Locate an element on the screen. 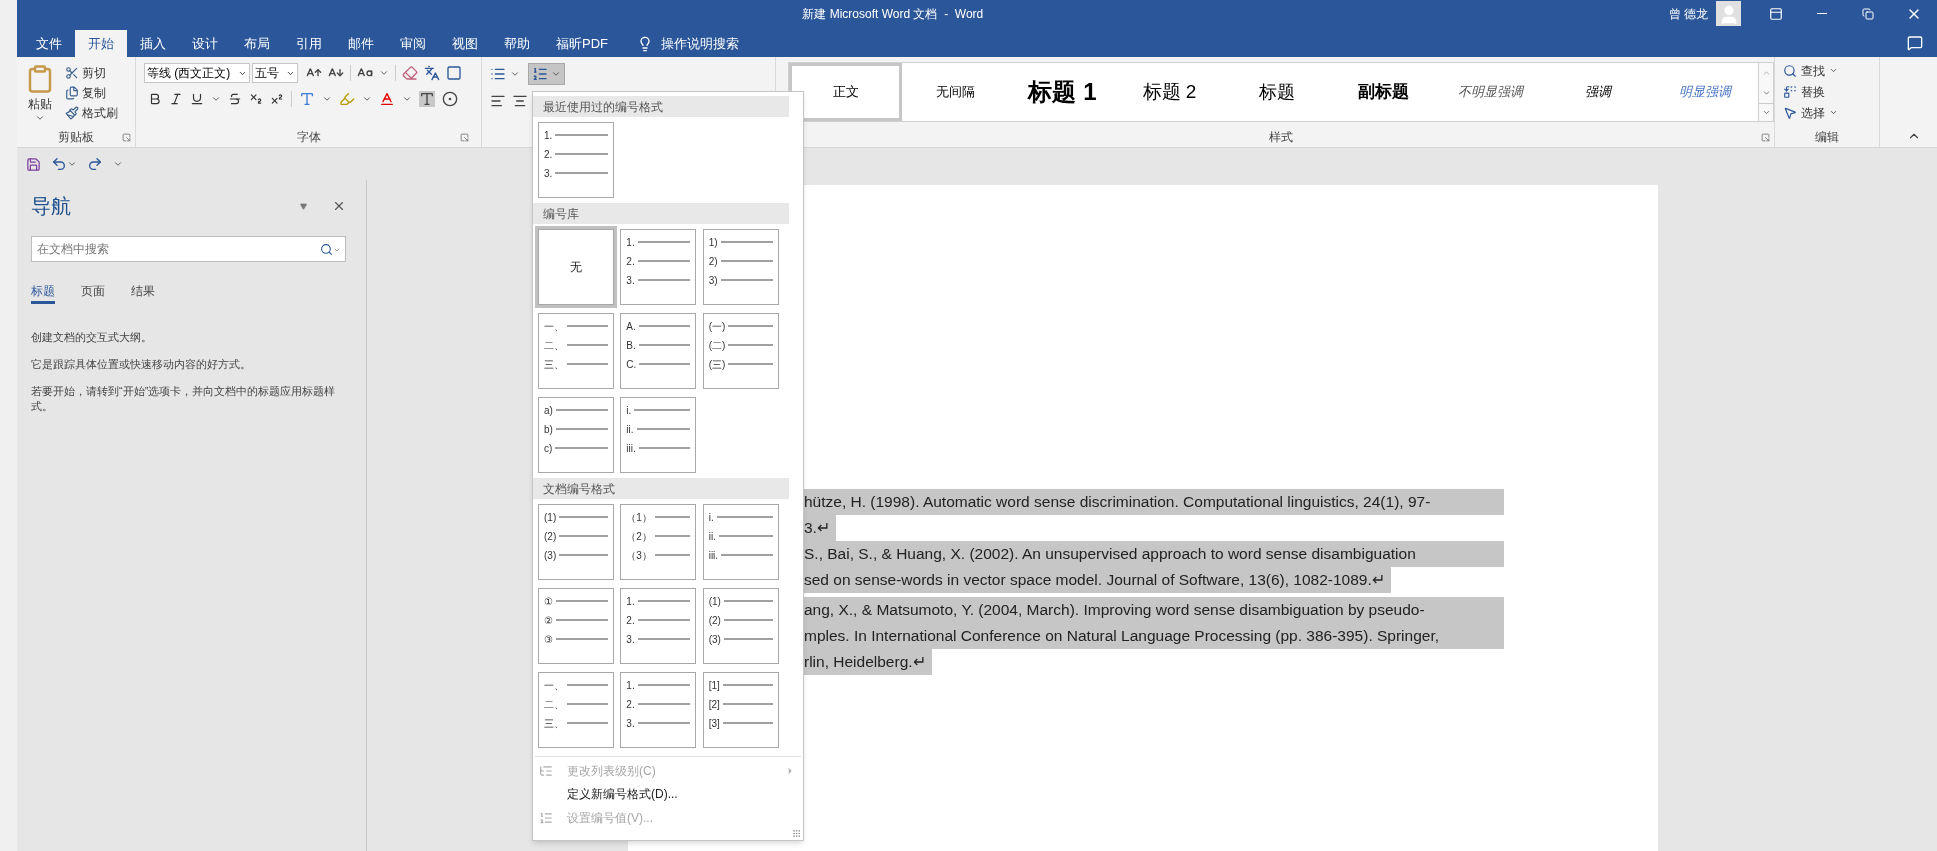  numbering-option: (一) (二) (三) is located at coordinates (740, 351).